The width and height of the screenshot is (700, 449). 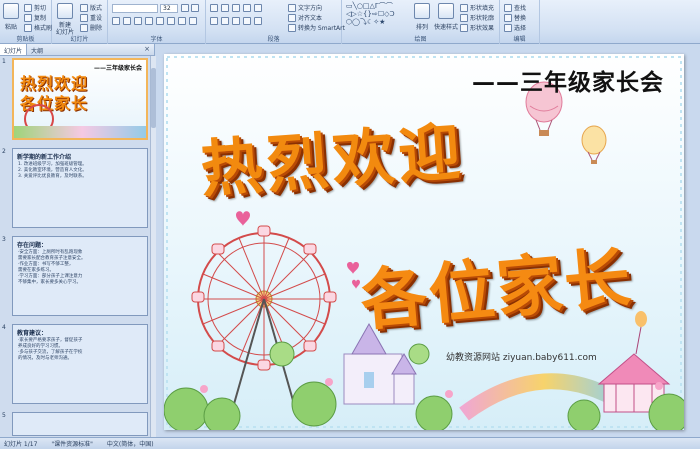 What do you see at coordinates (171, 21) in the screenshot?
I see `spacing-icon` at bounding box center [171, 21].